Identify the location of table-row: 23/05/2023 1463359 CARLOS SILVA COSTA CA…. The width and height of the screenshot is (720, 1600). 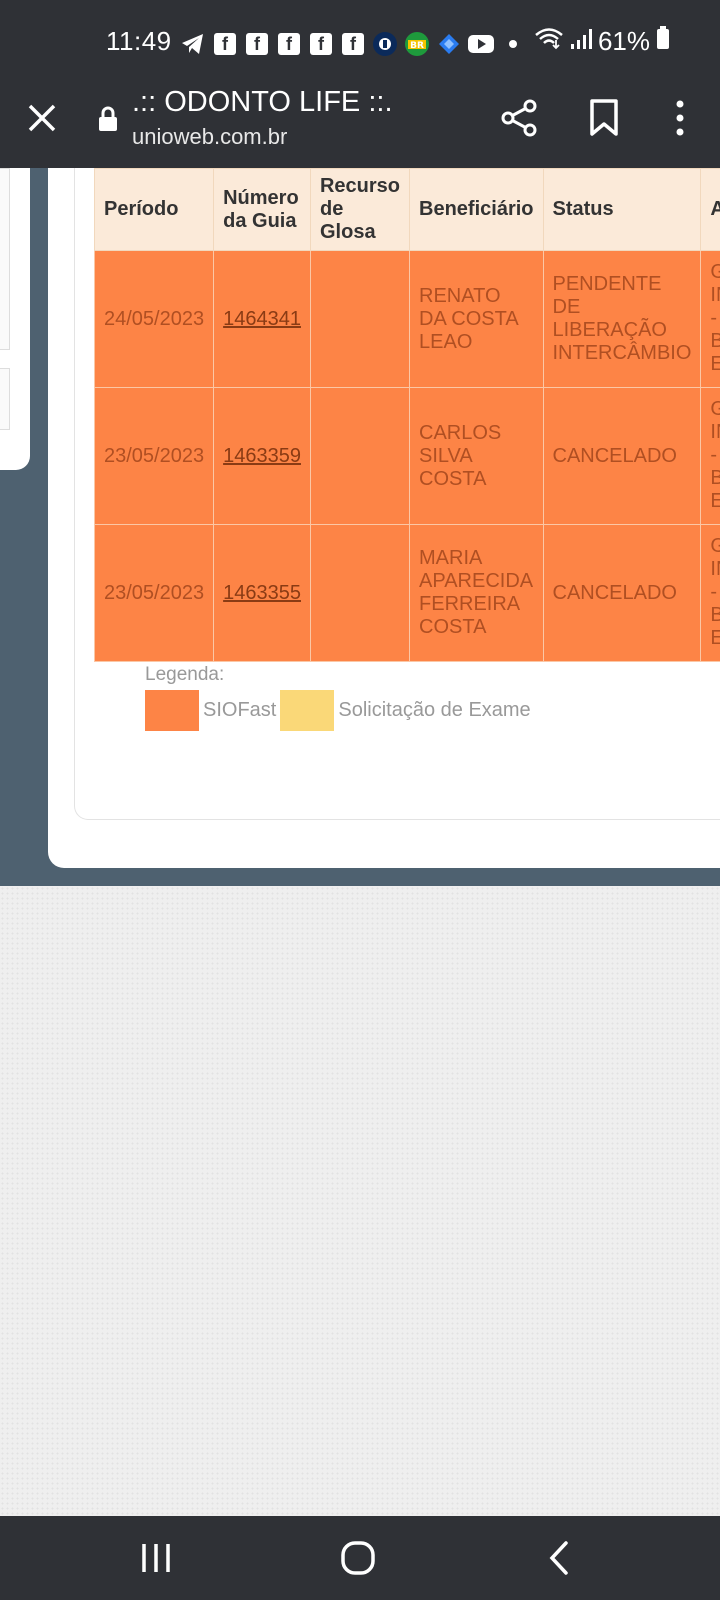
(406, 456).